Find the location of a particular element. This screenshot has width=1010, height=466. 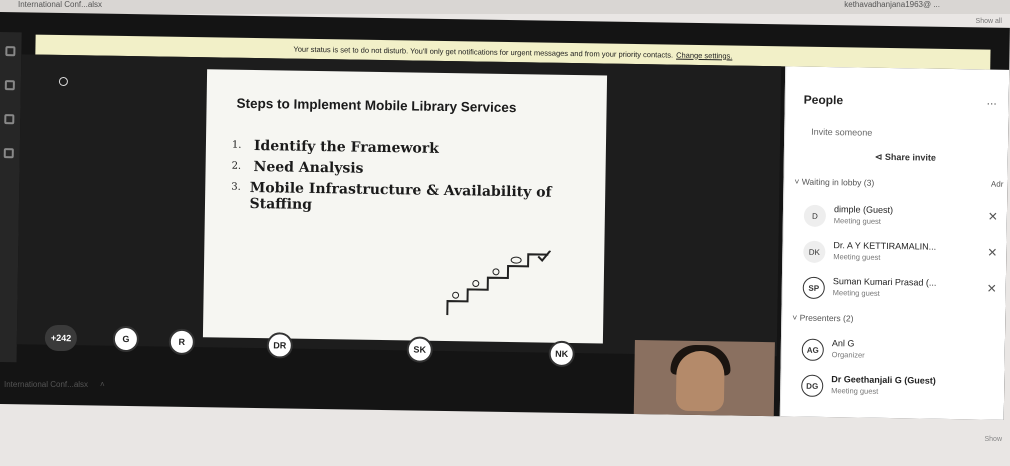

person-name: dimple (Guest) is located at coordinates (863, 210).